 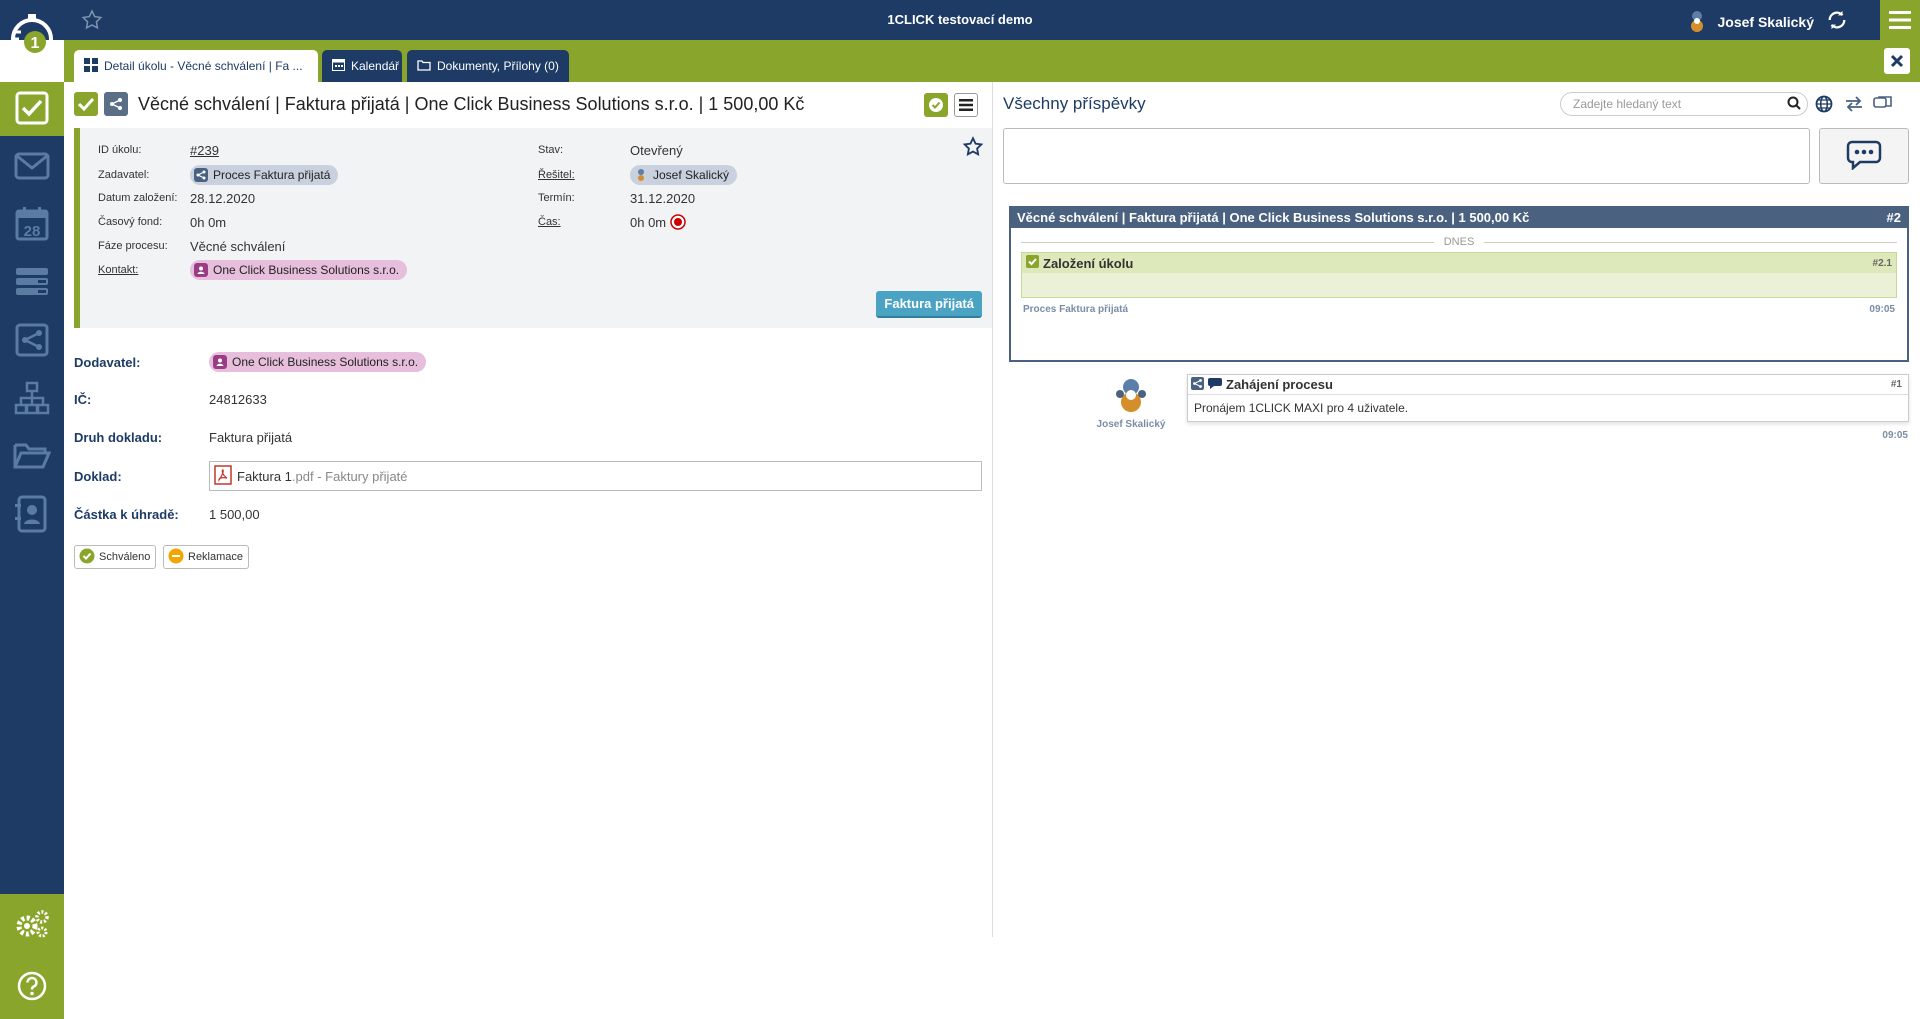 I want to click on dodavatel-label: Dodavatel:, so click(x=107, y=362).